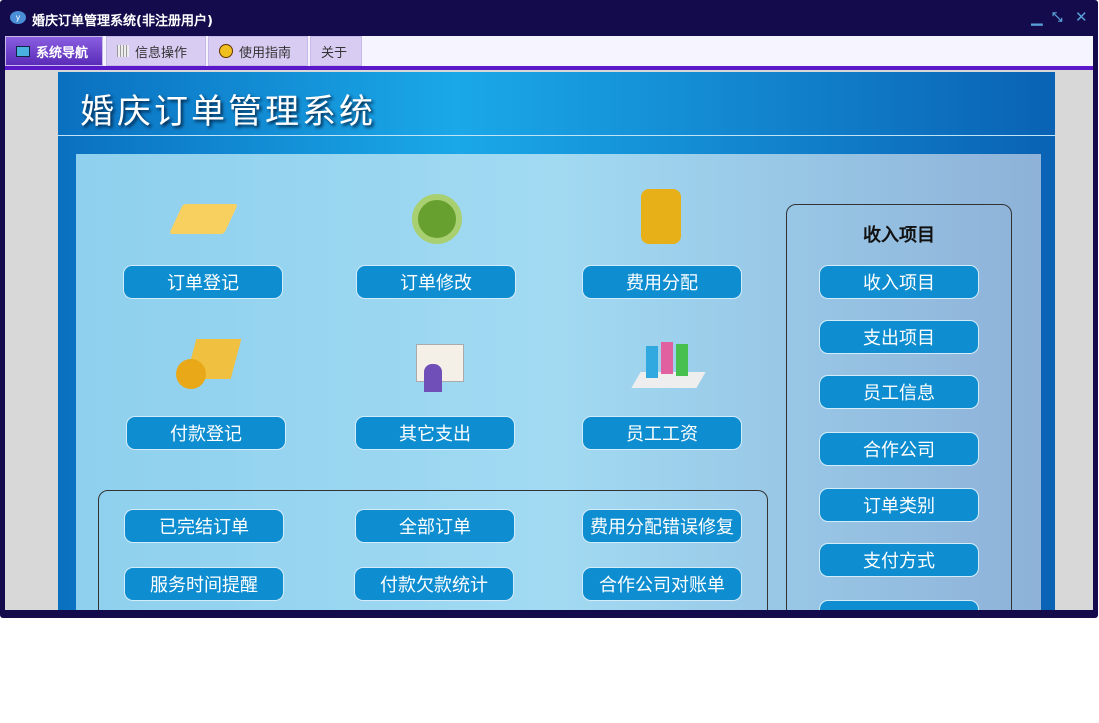 This screenshot has width=1099, height=723. Describe the element at coordinates (899, 282) in the screenshot. I see `income-items-button: 收入项目` at that location.